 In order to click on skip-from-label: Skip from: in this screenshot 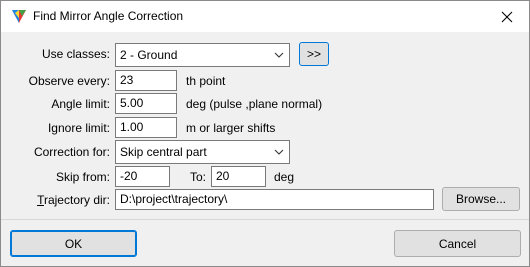, I will do `click(82, 177)`.